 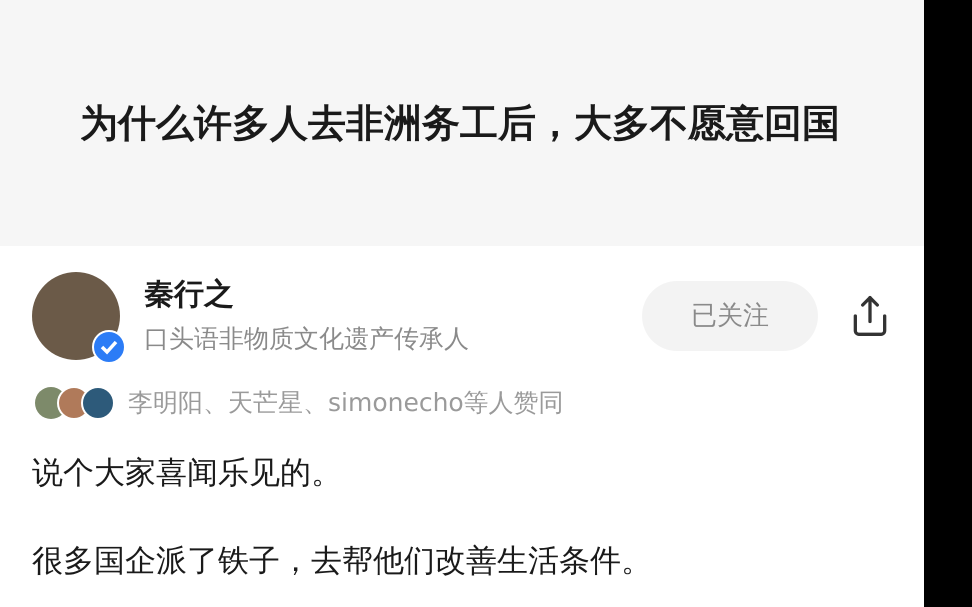 What do you see at coordinates (393, 295) in the screenshot?
I see `author-name: 秦行之` at bounding box center [393, 295].